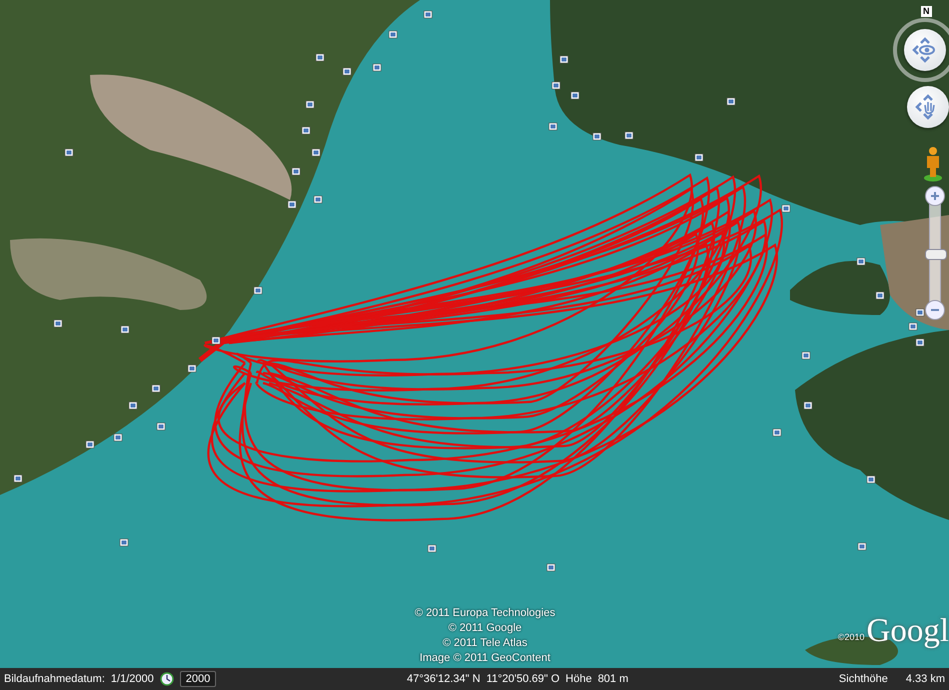 The image size is (949, 690). I want to click on copyright-text: Image © 2011 GeoContent, so click(485, 658).